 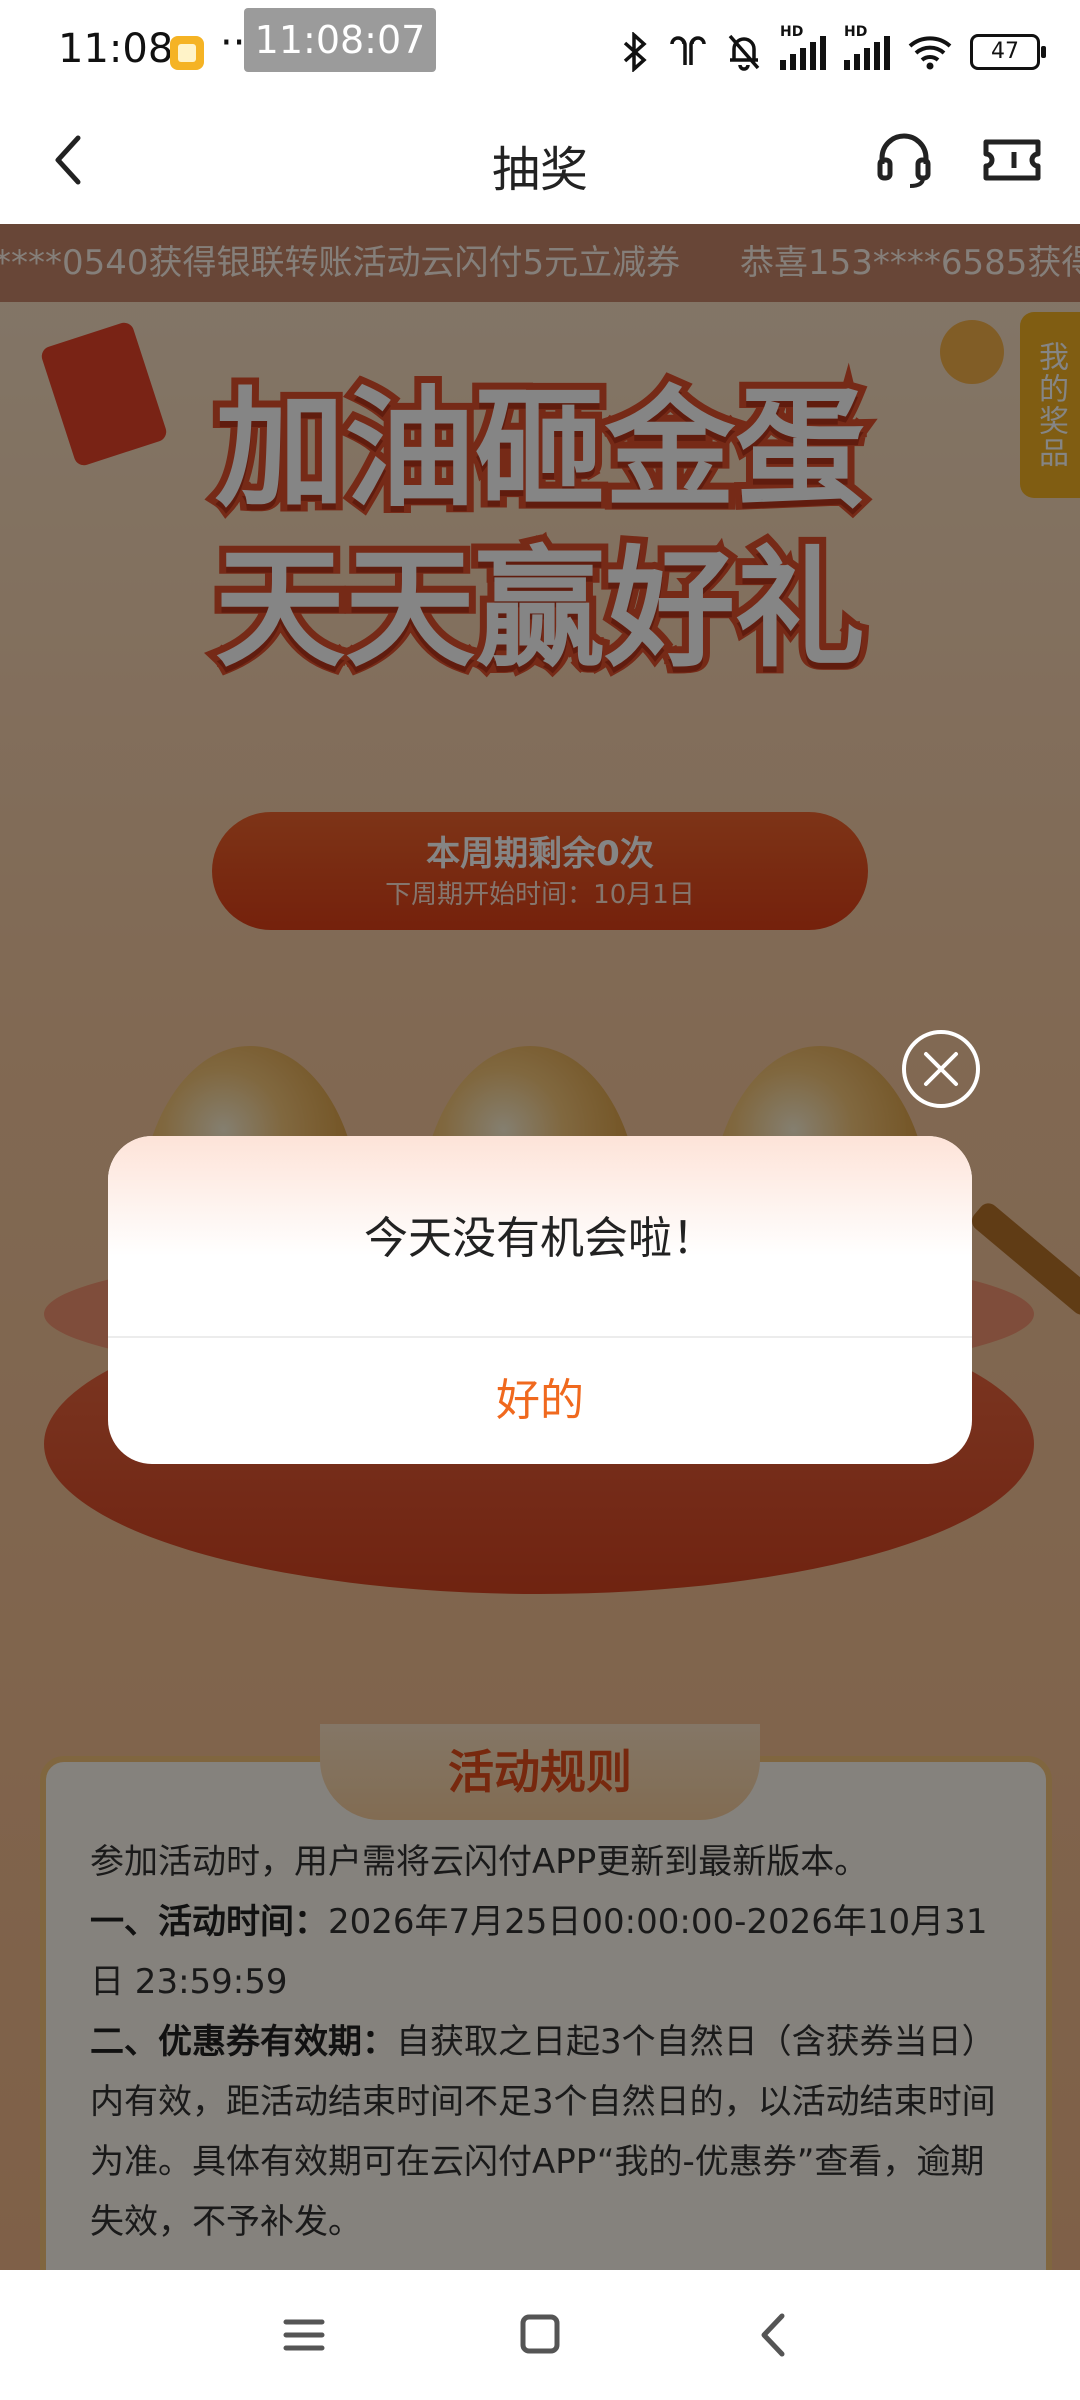 I want to click on status-time: 11:08, so click(x=116, y=49).